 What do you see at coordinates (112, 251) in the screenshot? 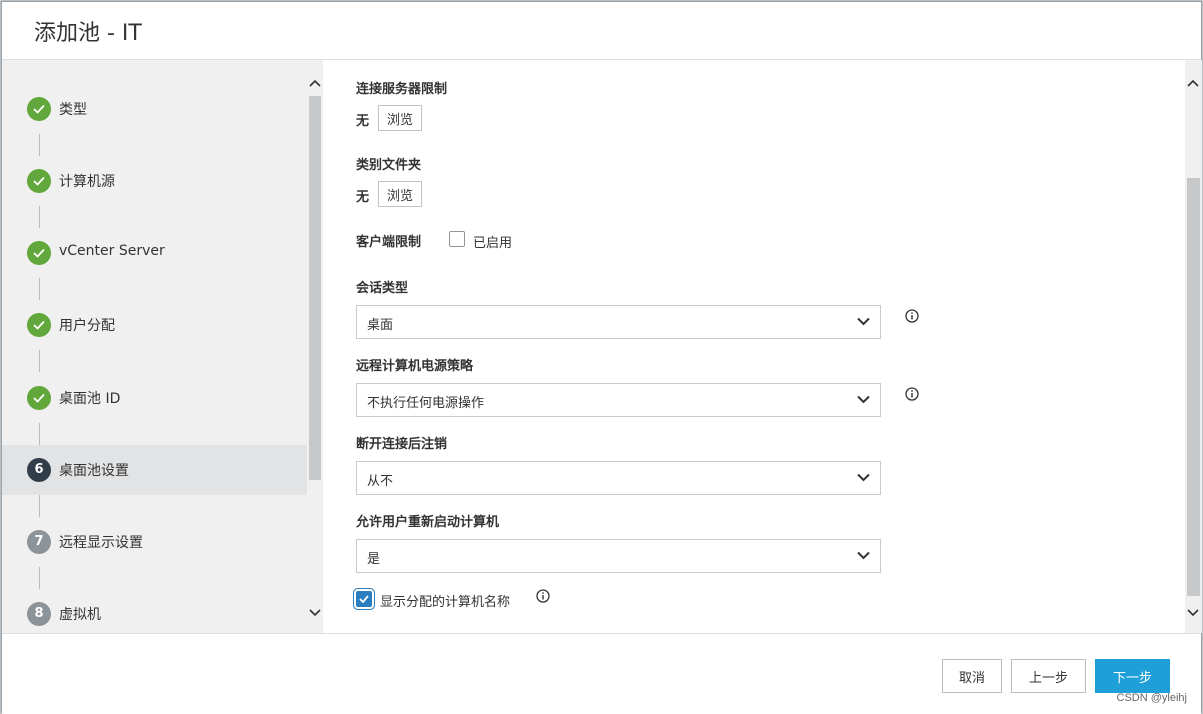
I see `step-label: vCenter Server` at bounding box center [112, 251].